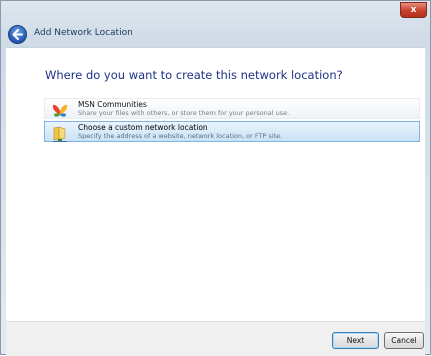  Describe the element at coordinates (355, 340) in the screenshot. I see `next-button: Next` at that location.